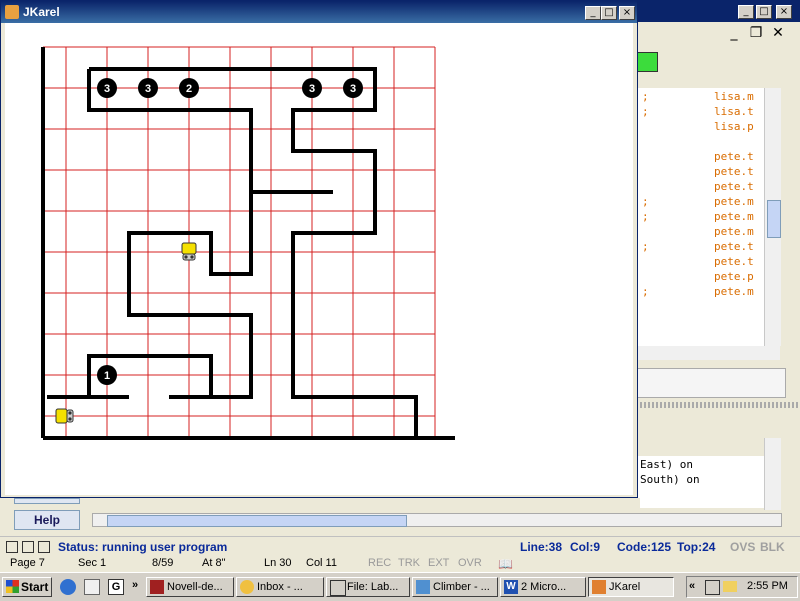  Describe the element at coordinates (439, 563) in the screenshot. I see `ext-indicator: EXT` at that location.